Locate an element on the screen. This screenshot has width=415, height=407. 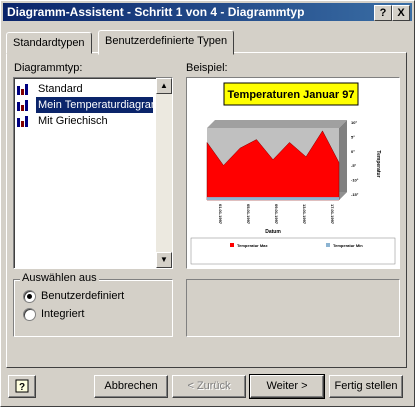
radio-integriert: Integriert is located at coordinates (98, 314).